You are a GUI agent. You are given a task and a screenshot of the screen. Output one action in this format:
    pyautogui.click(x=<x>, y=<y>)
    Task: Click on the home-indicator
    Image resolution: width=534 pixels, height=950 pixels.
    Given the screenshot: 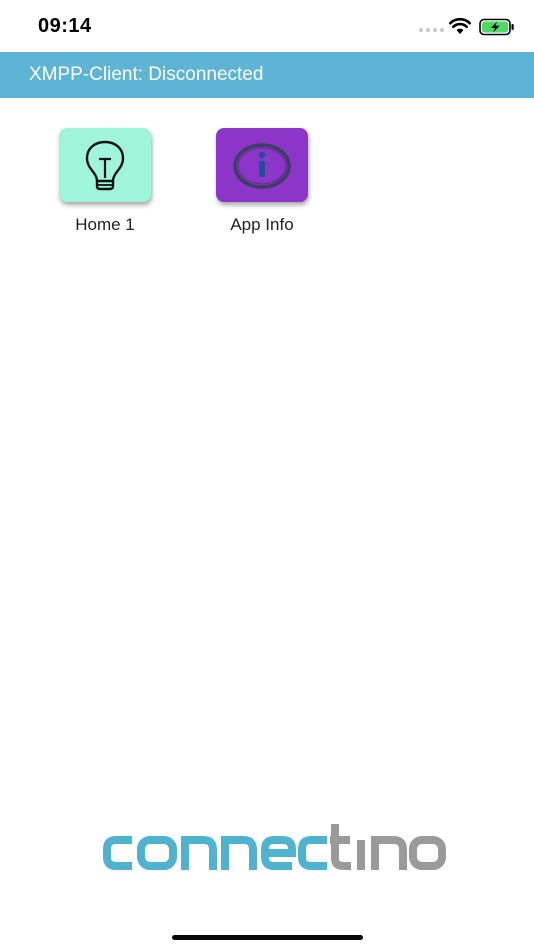 What is the action you would take?
    pyautogui.click(x=267, y=937)
    